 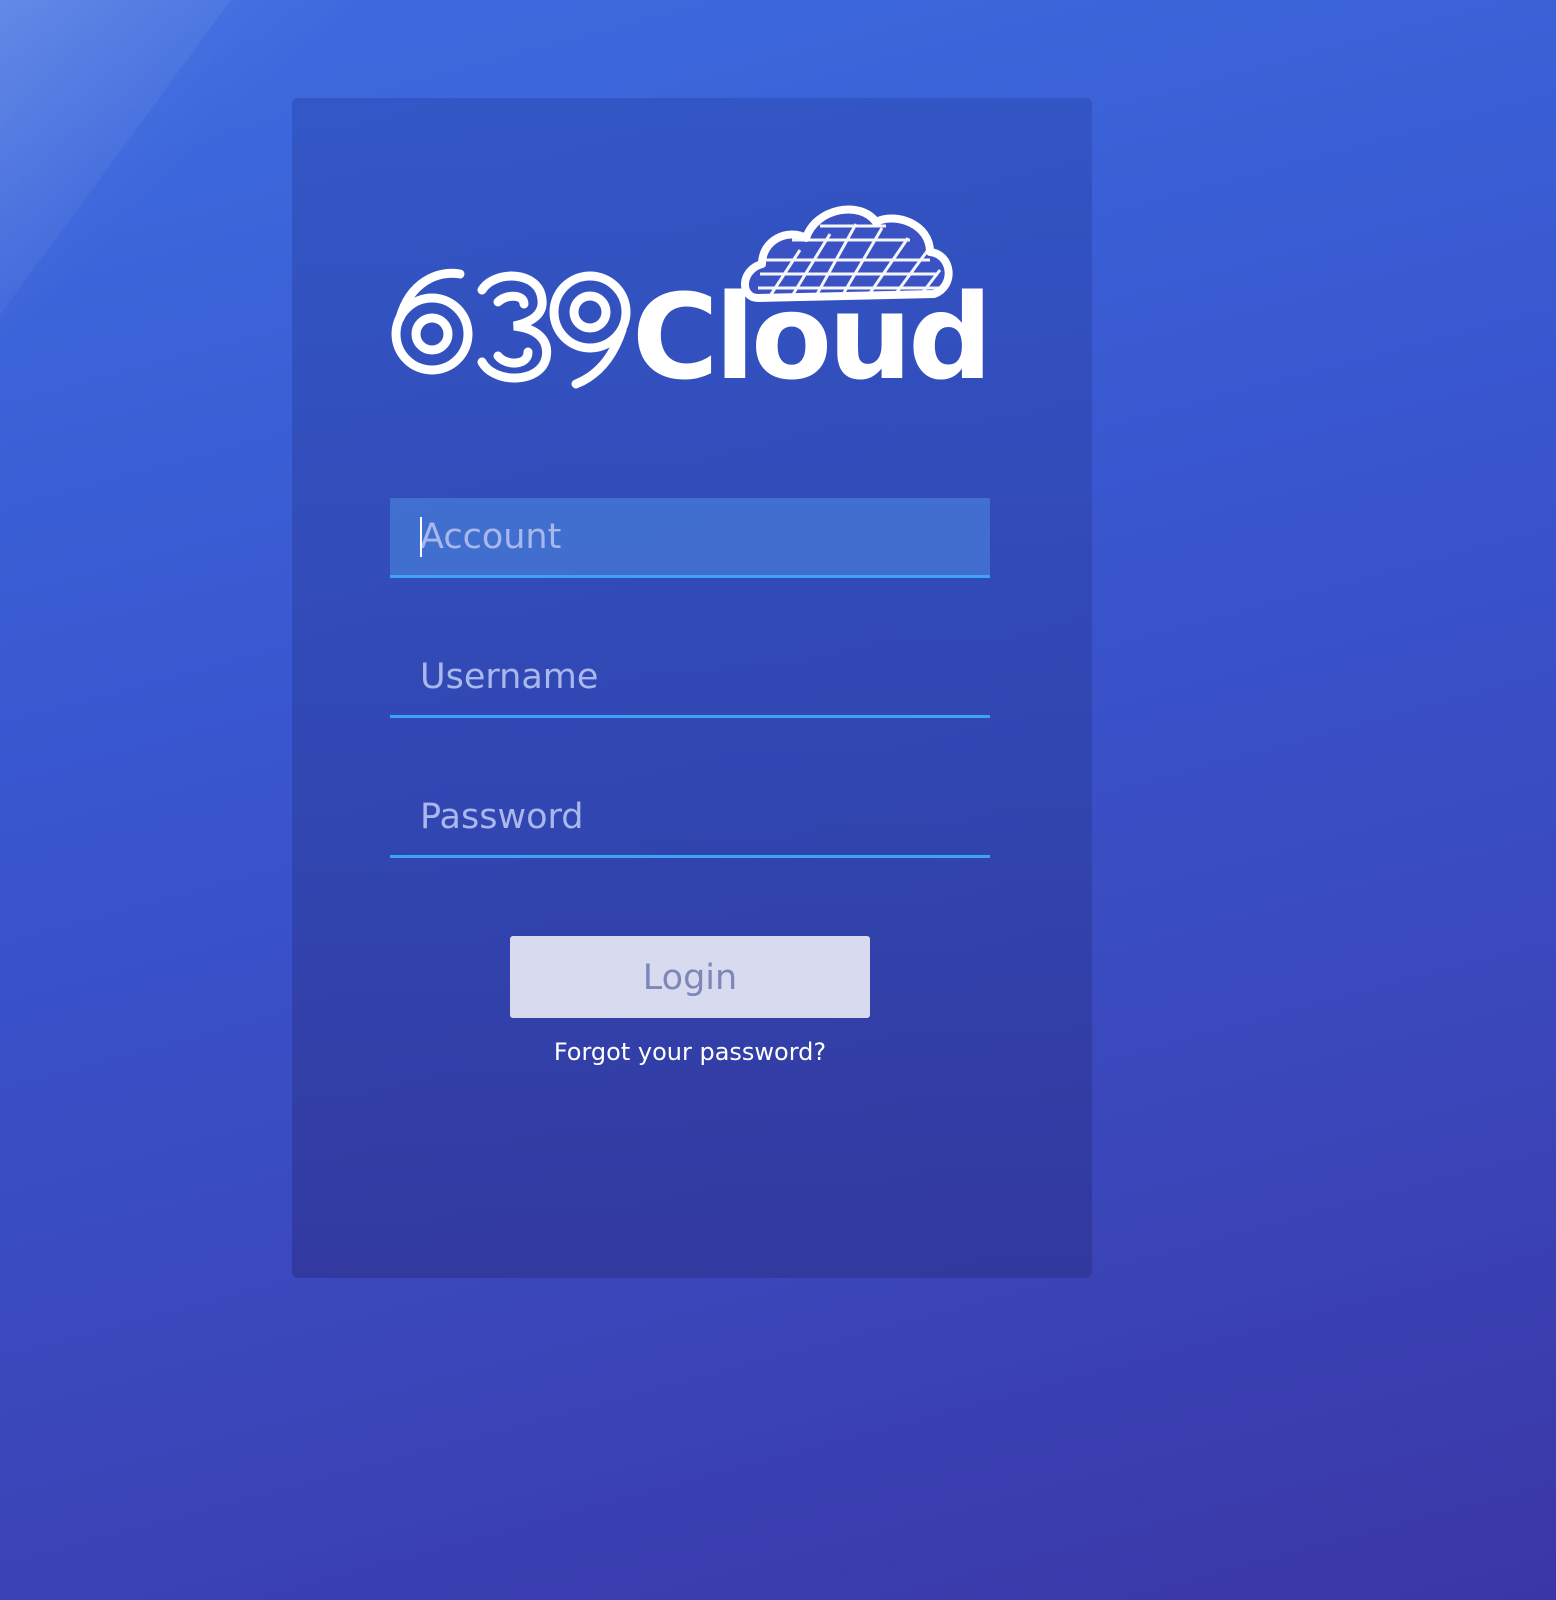 What do you see at coordinates (690, 1052) in the screenshot?
I see `forgot-password-link: Forgot your password?` at bounding box center [690, 1052].